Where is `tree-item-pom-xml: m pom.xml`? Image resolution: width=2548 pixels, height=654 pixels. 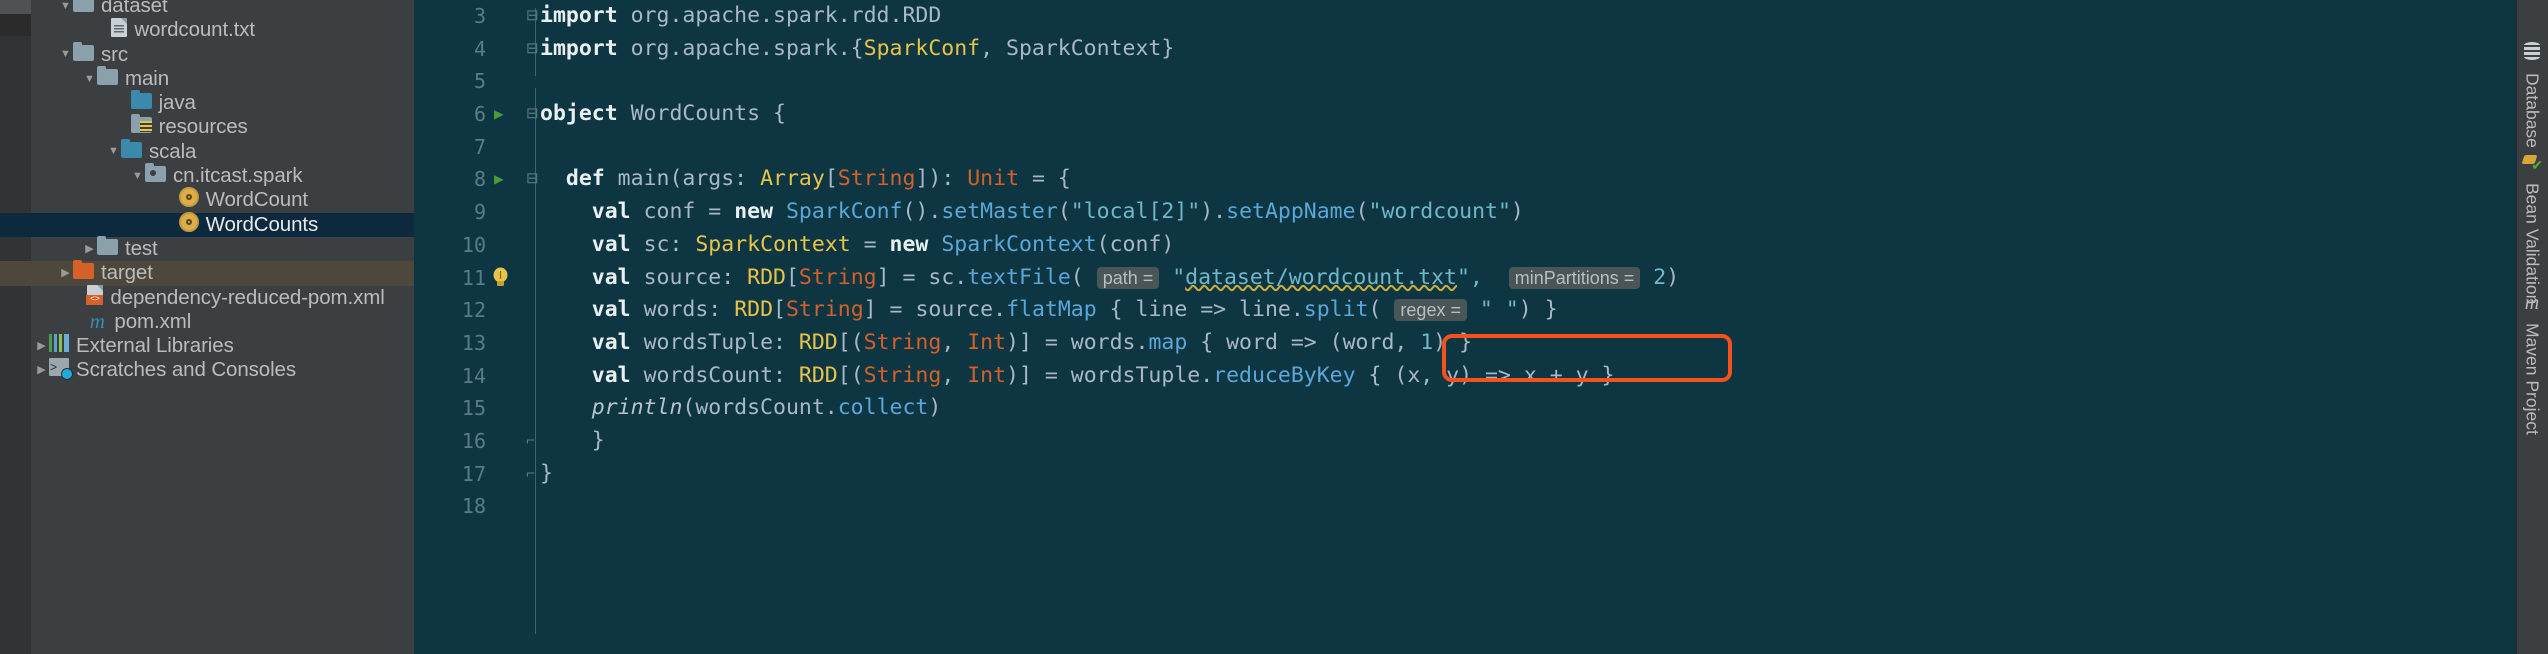
tree-item-pom-xml: m pom.xml is located at coordinates (224, 322).